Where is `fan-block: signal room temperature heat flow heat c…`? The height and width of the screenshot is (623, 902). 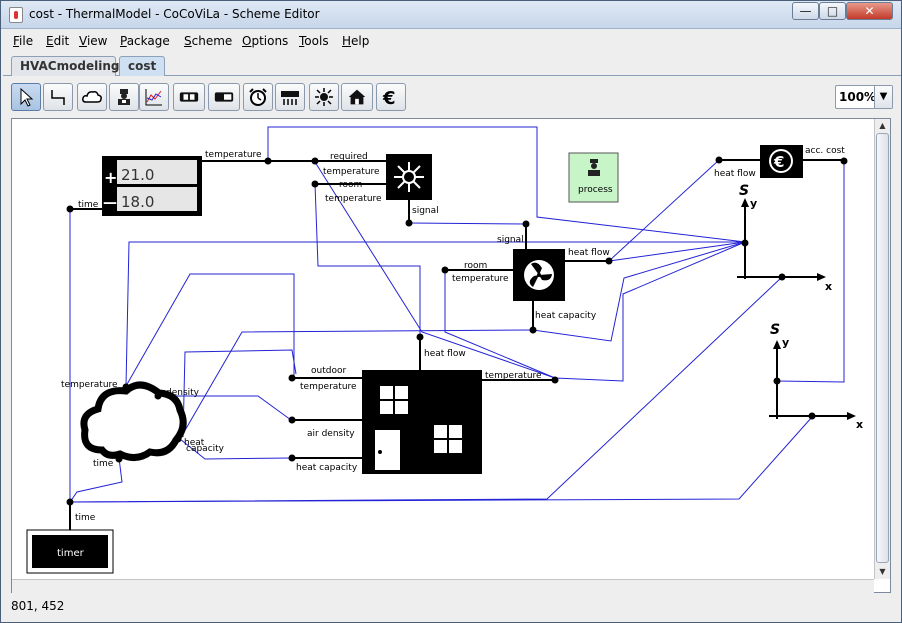
fan-block: signal room temperature heat flow heat c… is located at coordinates (527, 277).